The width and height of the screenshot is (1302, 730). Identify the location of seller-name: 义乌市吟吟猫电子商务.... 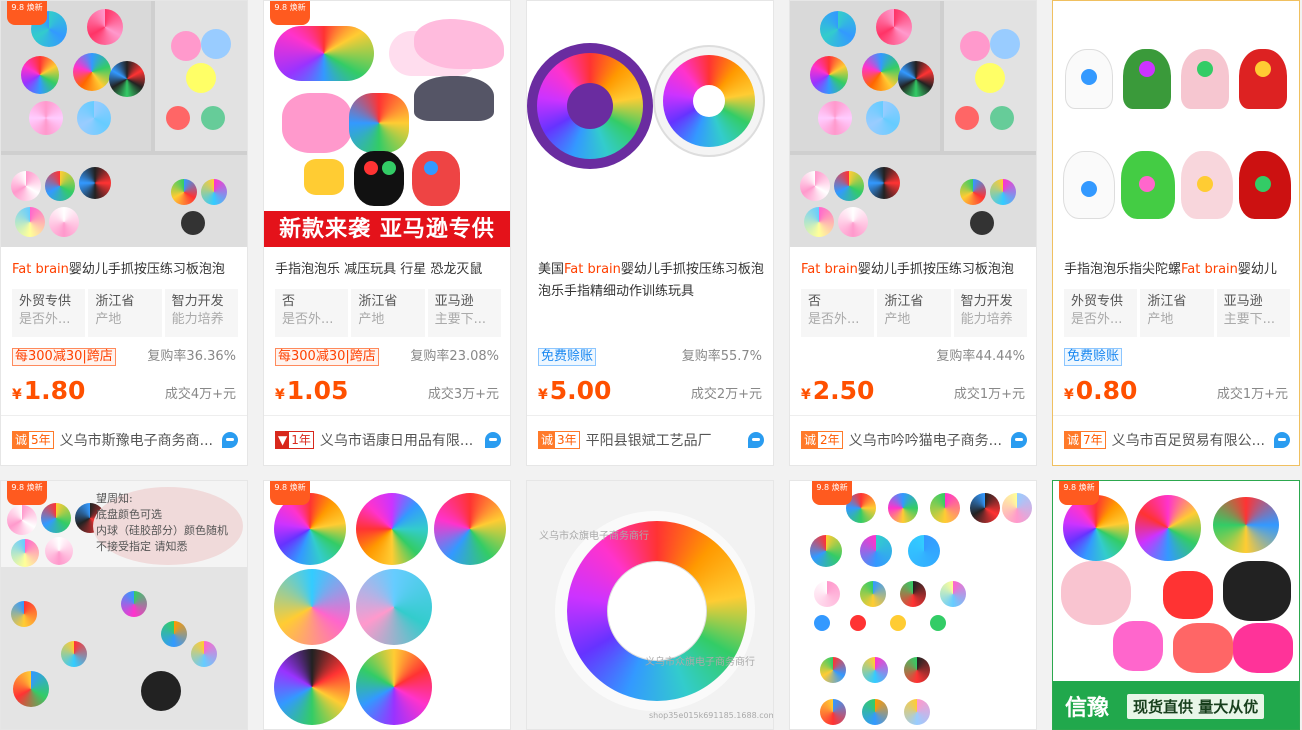
(928, 440).